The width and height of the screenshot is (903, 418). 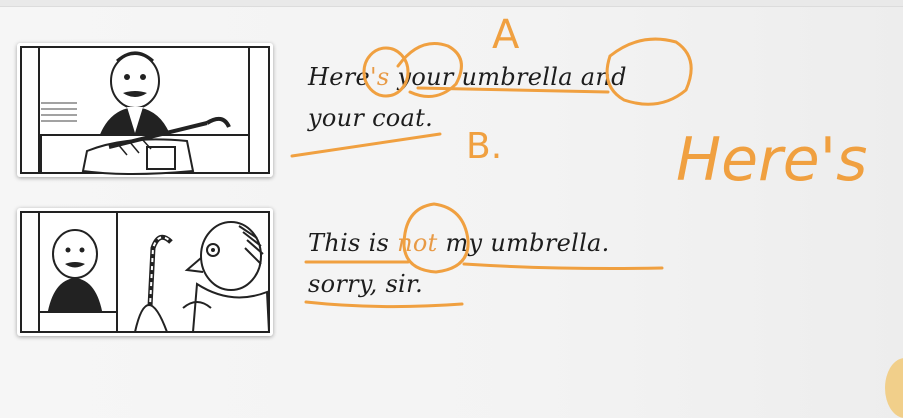 I want to click on sentence-text: sorry, sir., so click(x=366, y=284).